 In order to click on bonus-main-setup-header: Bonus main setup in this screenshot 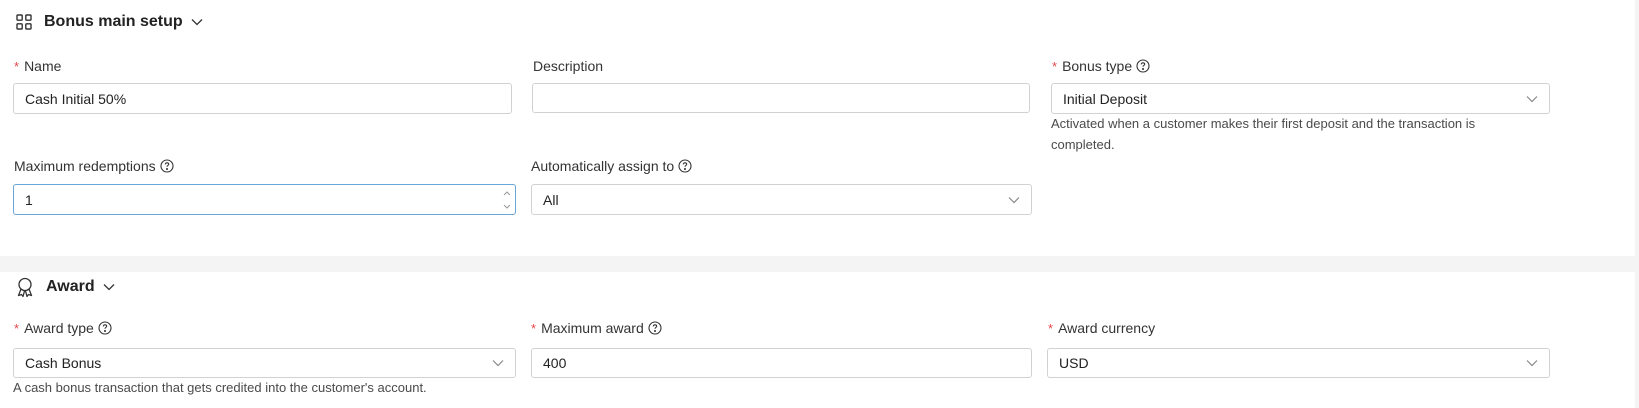, I will do `click(109, 22)`.